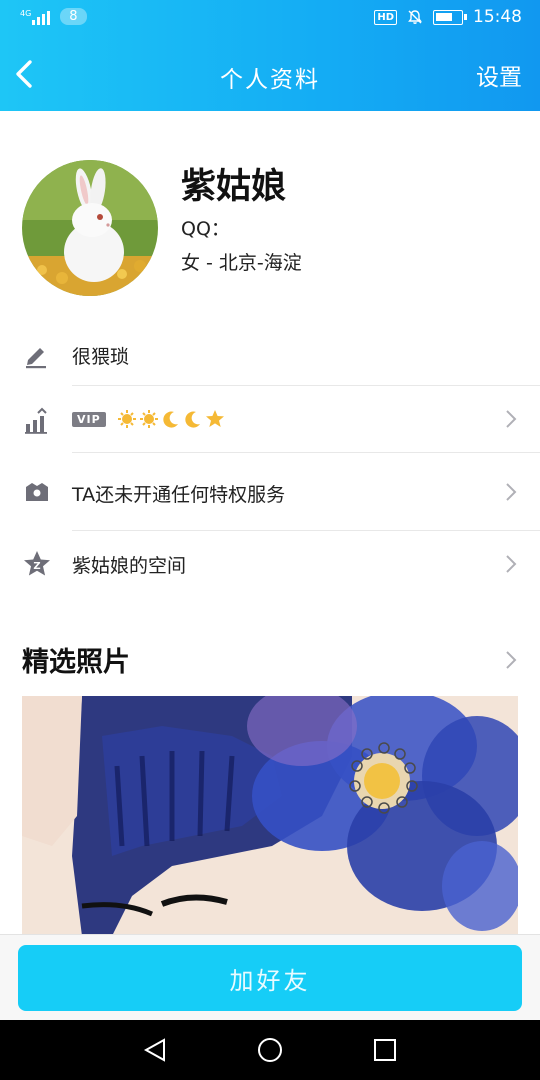  Describe the element at coordinates (234, 187) in the screenshot. I see `profile-name: 紫姑娘` at that location.